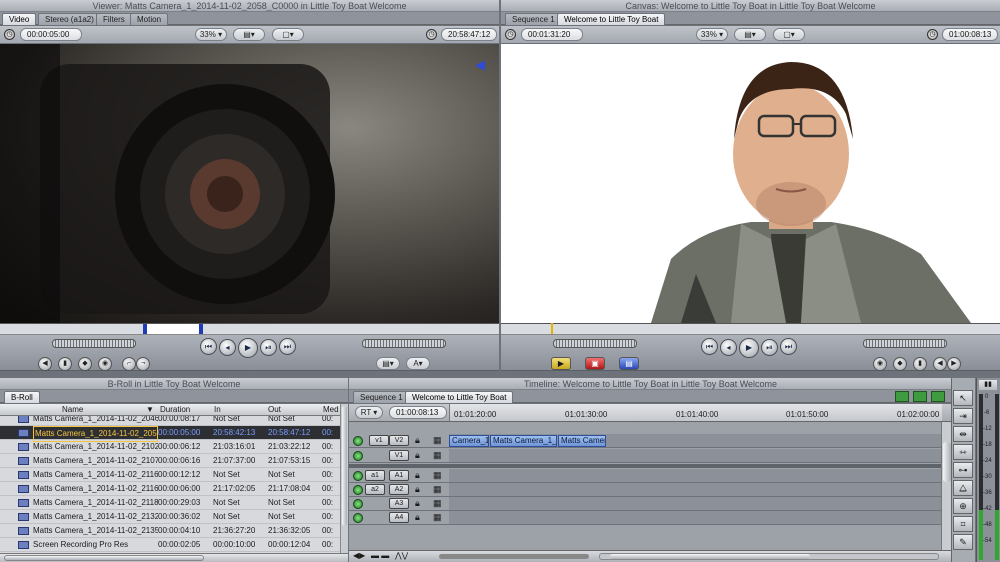 This screenshot has height=562, width=1000. Describe the element at coordinates (728, 347) in the screenshot. I see `canvas-play-reverse-button: ◂` at that location.